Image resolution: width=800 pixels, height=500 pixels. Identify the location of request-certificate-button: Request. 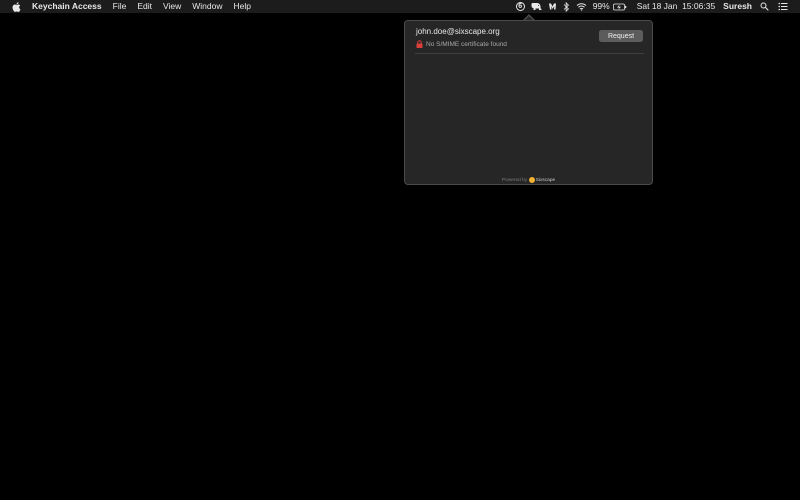
(621, 36).